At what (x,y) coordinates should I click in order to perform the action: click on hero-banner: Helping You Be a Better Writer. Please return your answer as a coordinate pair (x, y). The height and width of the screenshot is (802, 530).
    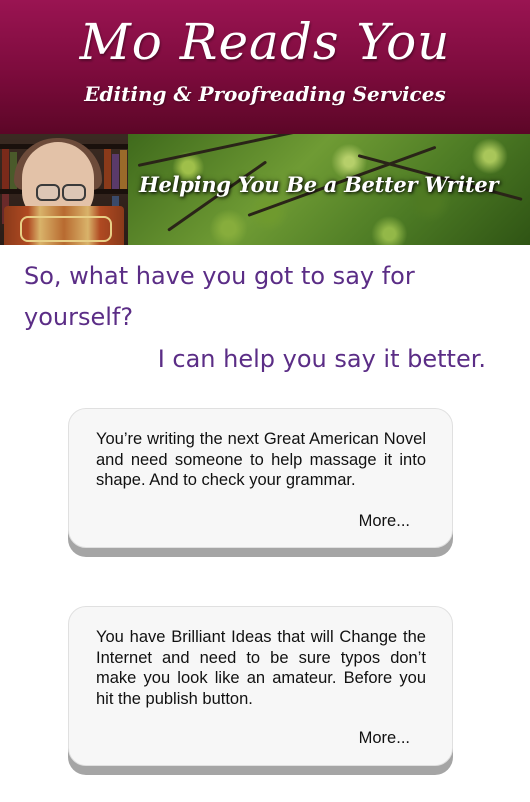
    Looking at the image, I should click on (265, 189).